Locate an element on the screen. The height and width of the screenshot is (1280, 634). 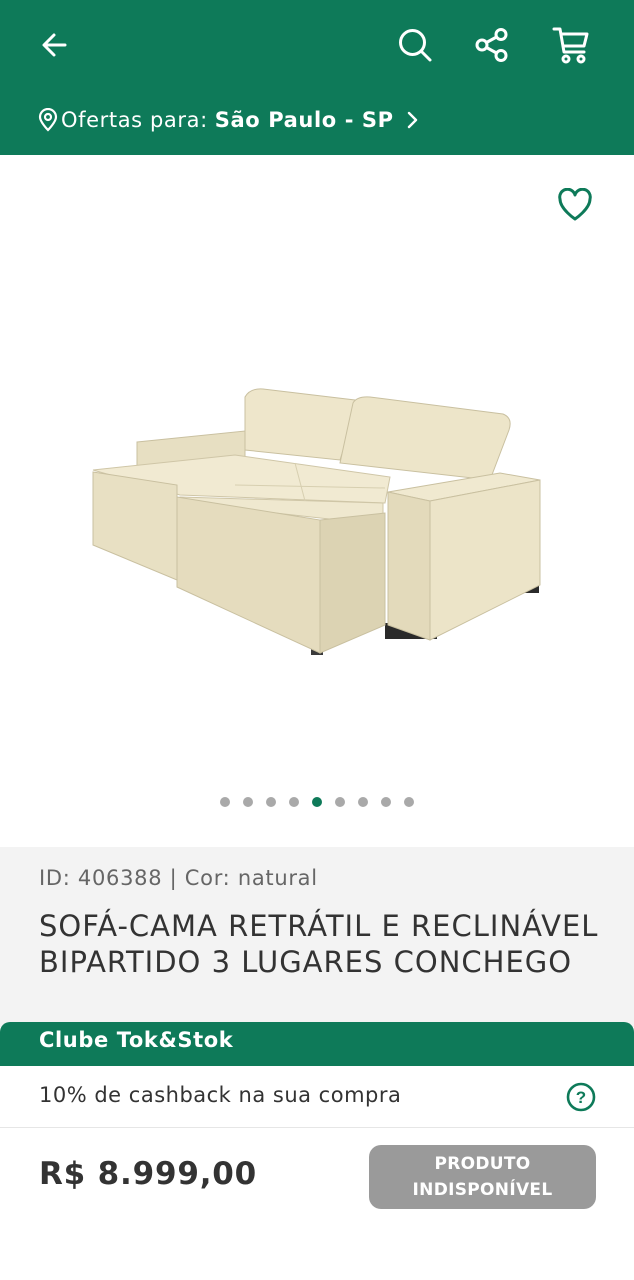
product-price: R$ 8.999,00 is located at coordinates (148, 1174).